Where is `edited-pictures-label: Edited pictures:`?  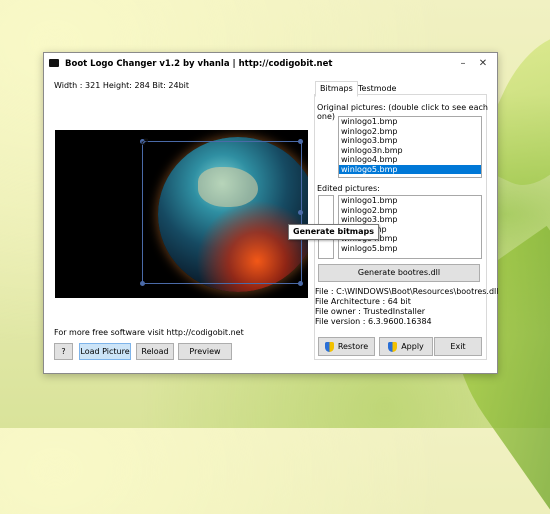
edited-pictures-label: Edited pictures: is located at coordinates (348, 188).